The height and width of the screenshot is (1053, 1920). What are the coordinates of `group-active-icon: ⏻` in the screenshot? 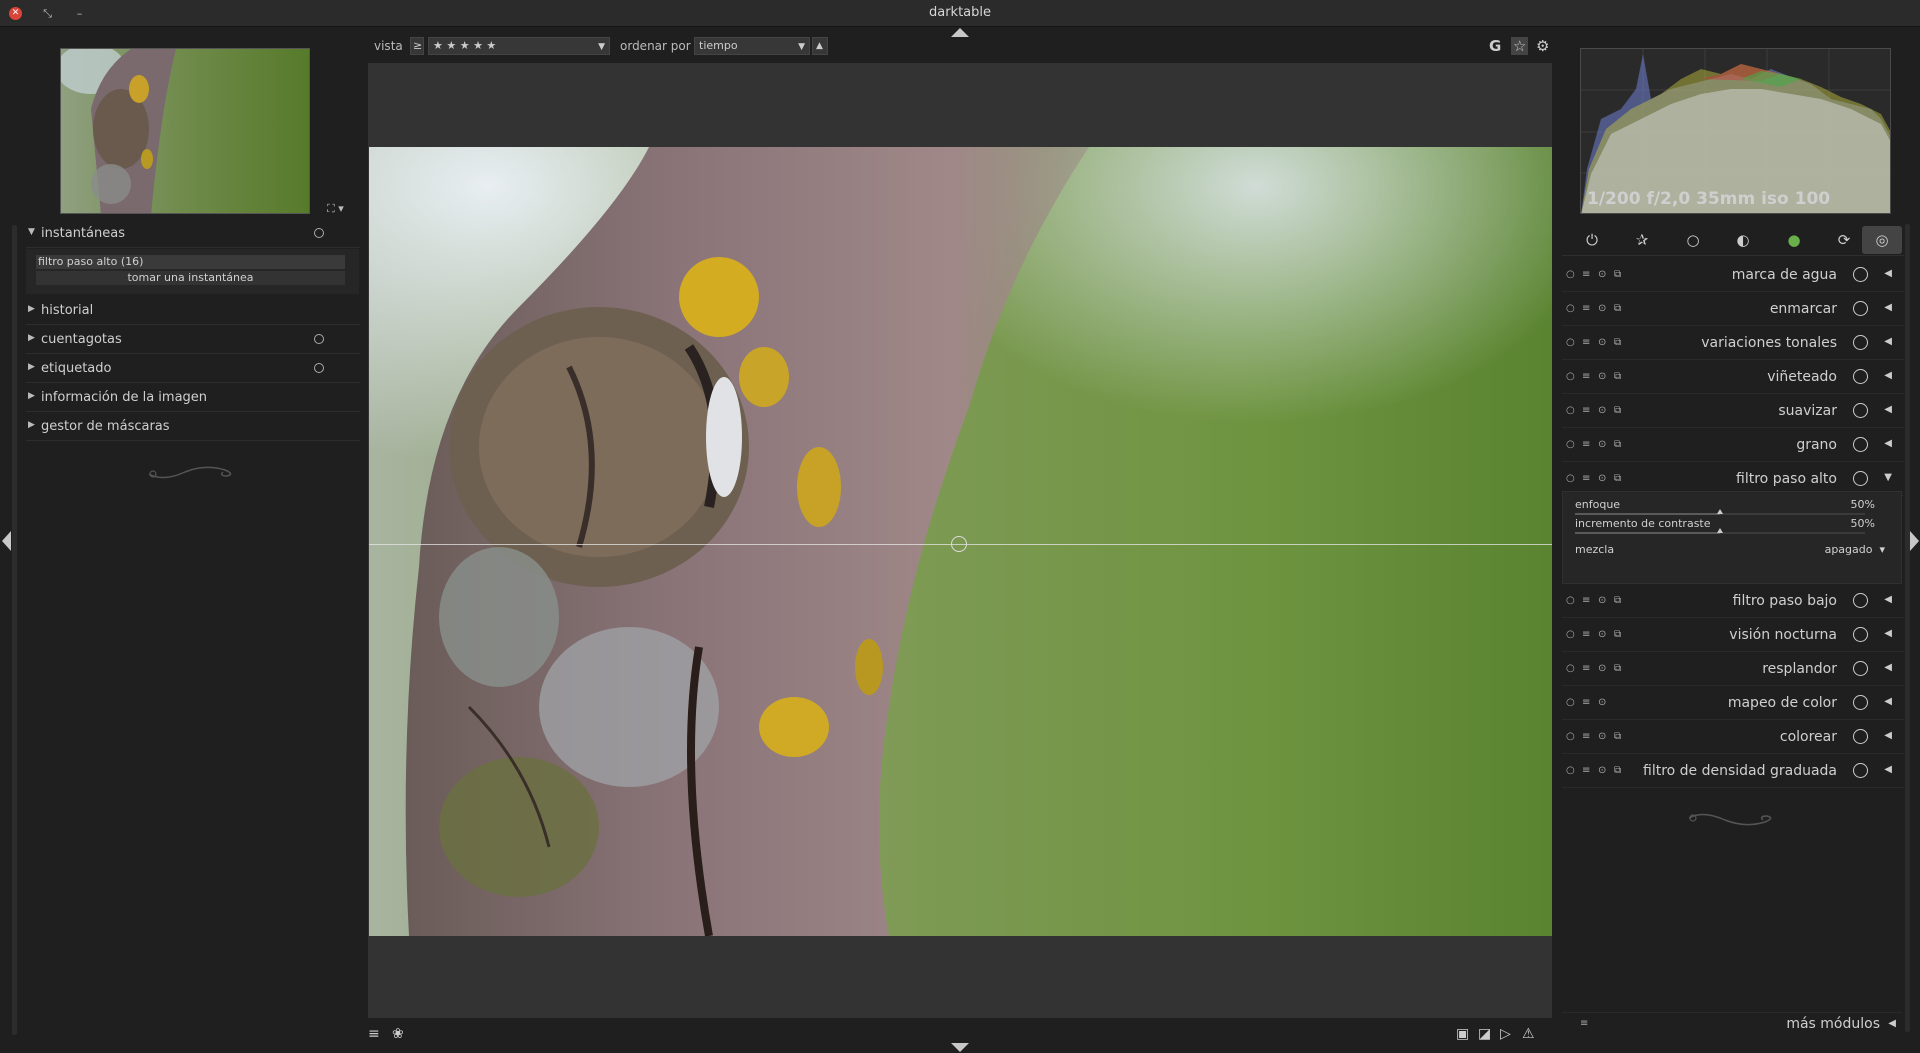 It's located at (1592, 240).